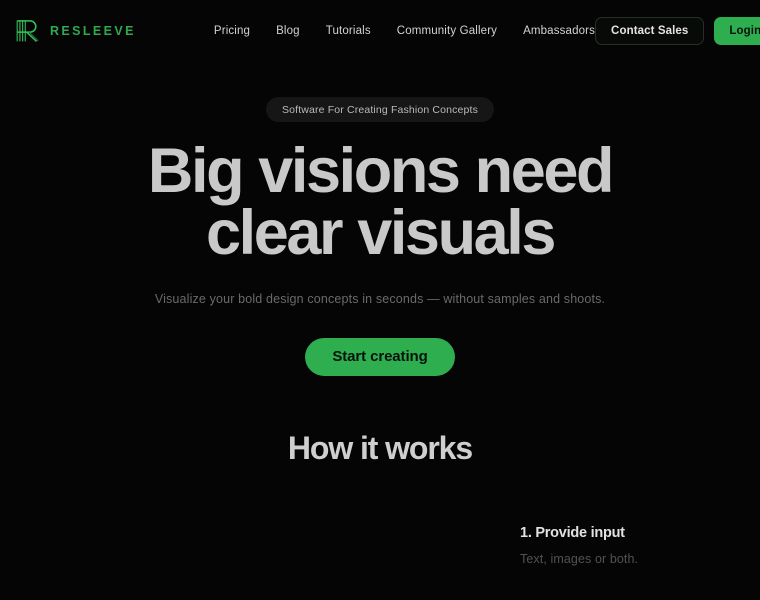 Image resolution: width=760 pixels, height=600 pixels. I want to click on brand-logo-link: RESLEEVE, so click(75, 31).